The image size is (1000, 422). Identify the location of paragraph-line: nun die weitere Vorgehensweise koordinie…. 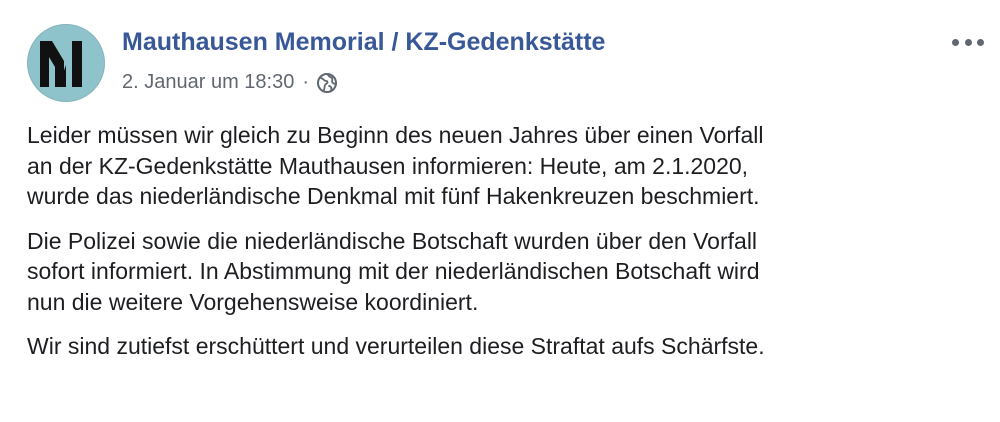
(253, 301).